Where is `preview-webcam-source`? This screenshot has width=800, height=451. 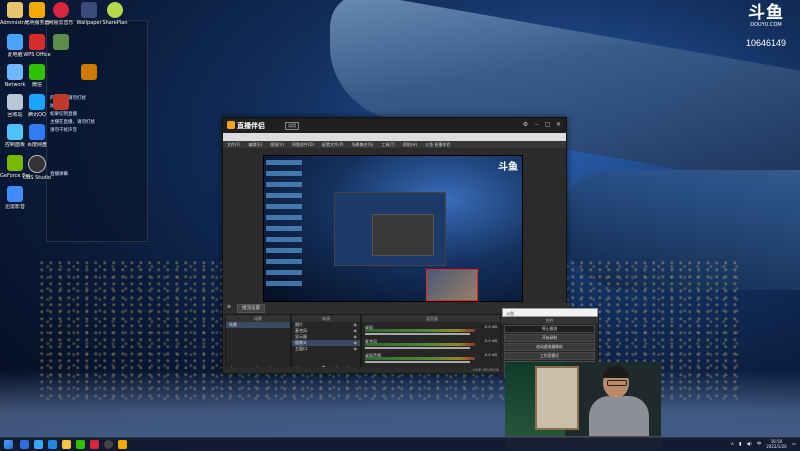
preview-webcam-source is located at coordinates (452, 285).